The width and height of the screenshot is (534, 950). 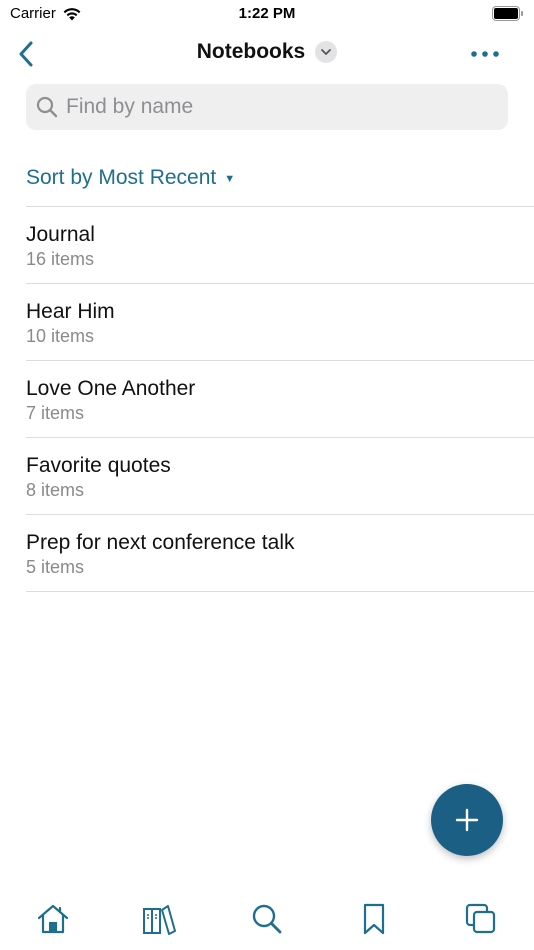 I want to click on home-icon, so click(x=53, y=919).